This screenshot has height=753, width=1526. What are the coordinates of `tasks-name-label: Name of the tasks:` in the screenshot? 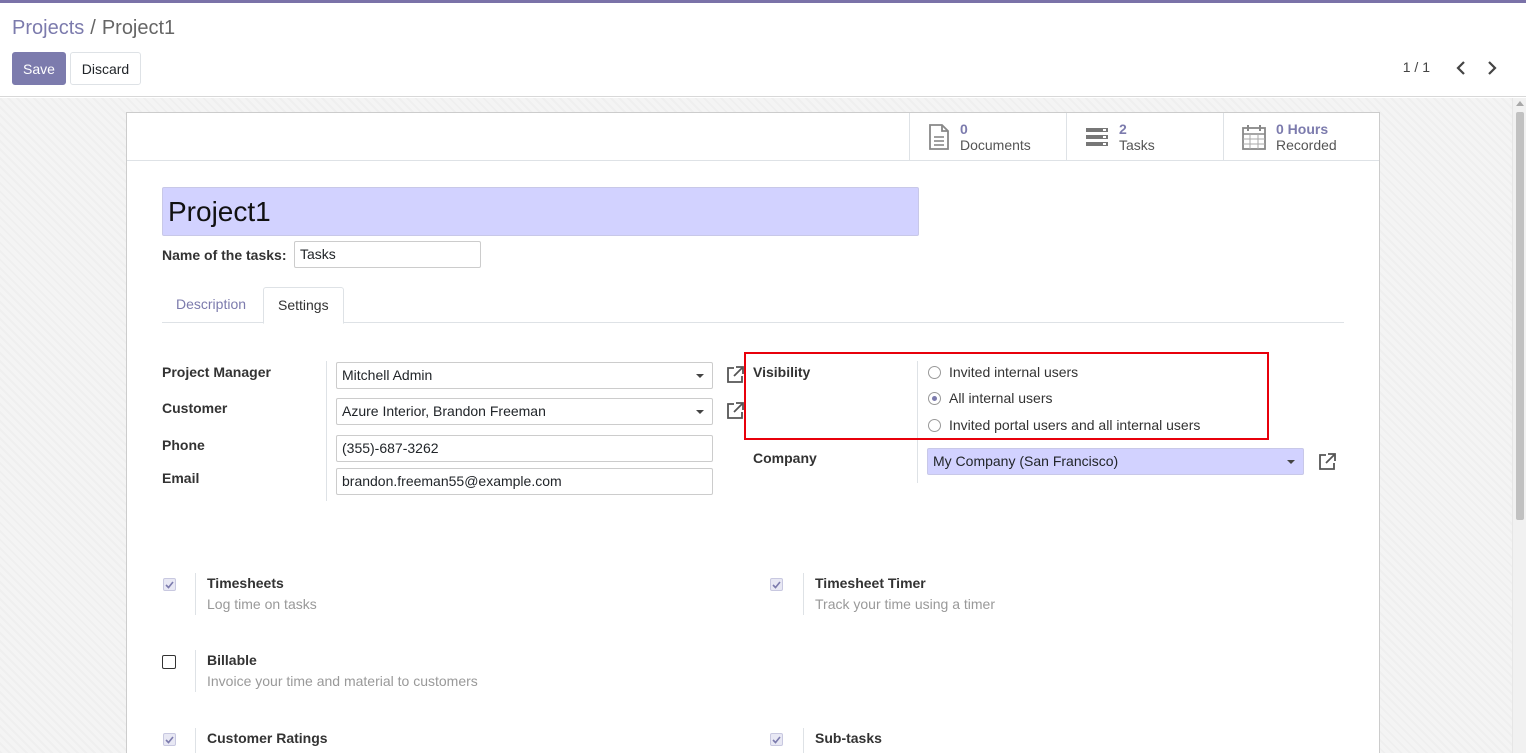 It's located at (224, 255).